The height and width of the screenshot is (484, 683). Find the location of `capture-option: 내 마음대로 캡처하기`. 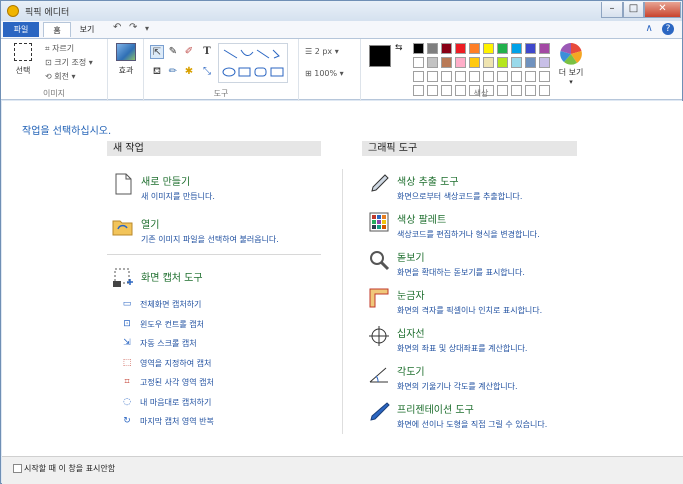

capture-option: 내 마음대로 캡처하기 is located at coordinates (175, 402).